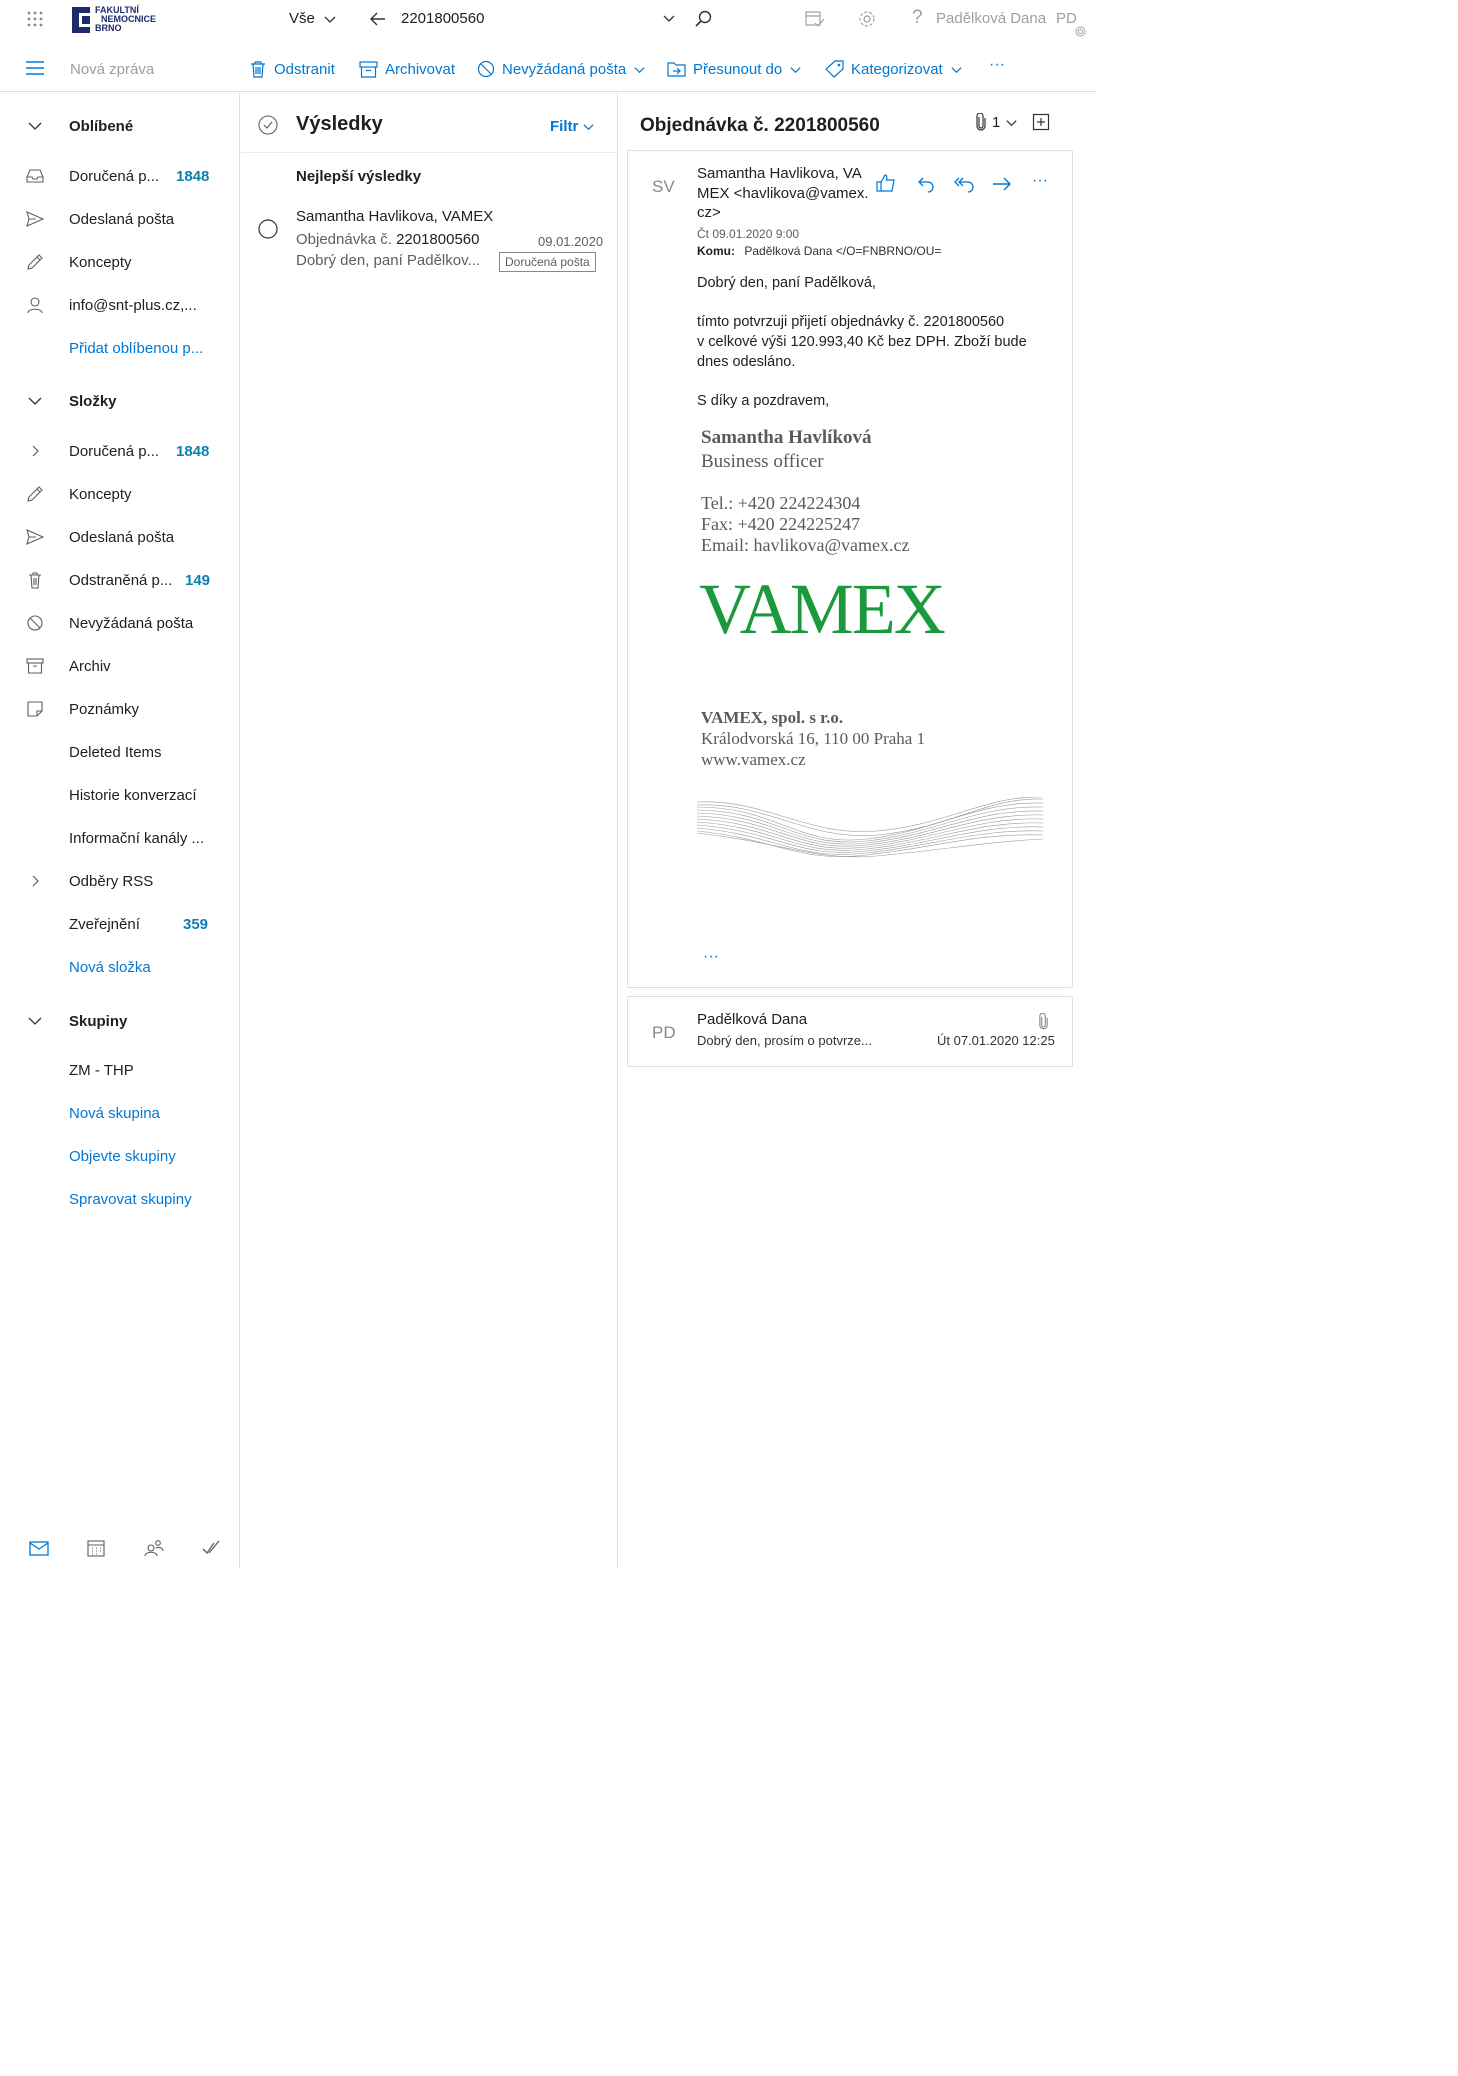  I want to click on new-folder-link: Nová složka, so click(119, 967).